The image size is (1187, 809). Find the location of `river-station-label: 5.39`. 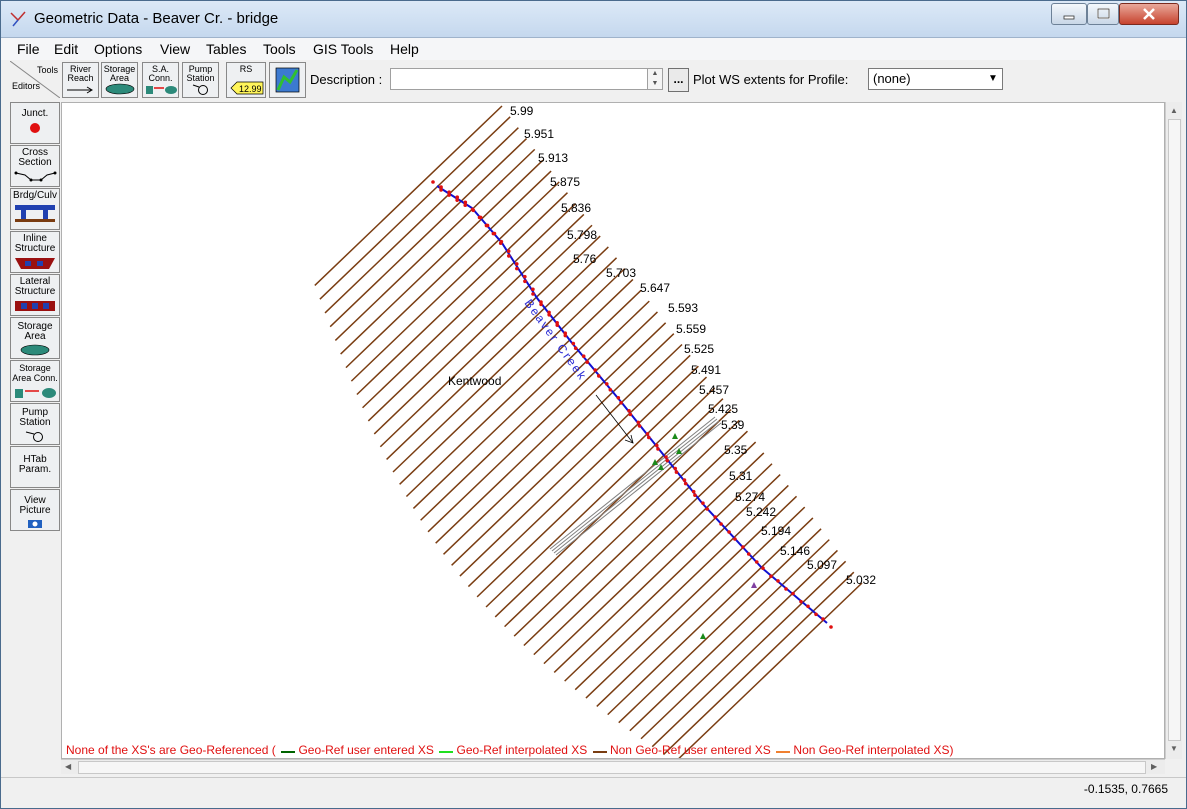

river-station-label: 5.39 is located at coordinates (733, 425).